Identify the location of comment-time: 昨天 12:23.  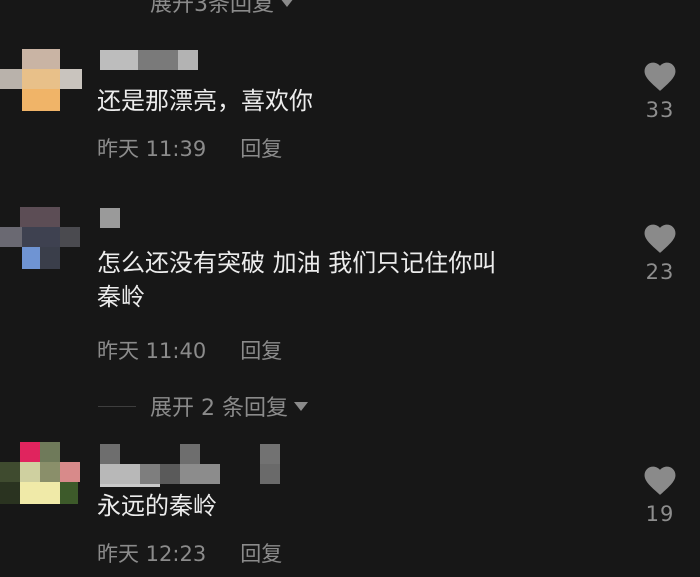
(152, 554).